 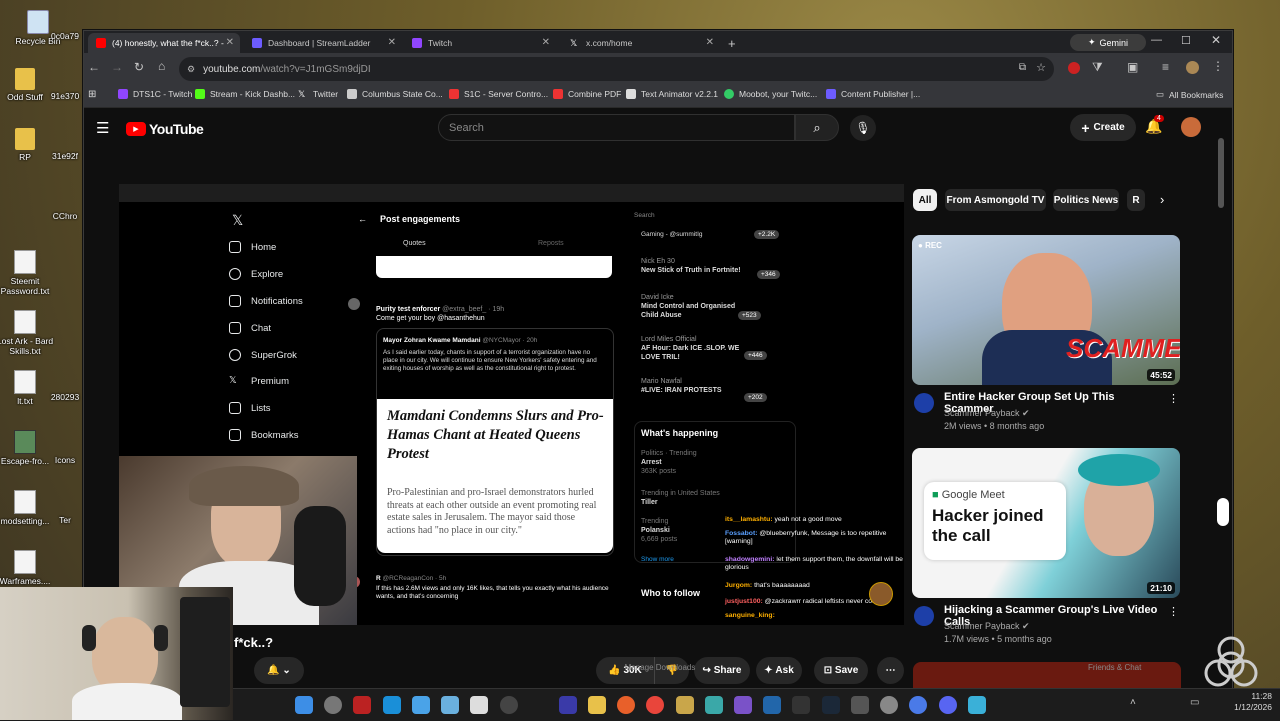 I want to click on sidebar-icon: ▣, so click(x=1132, y=67).